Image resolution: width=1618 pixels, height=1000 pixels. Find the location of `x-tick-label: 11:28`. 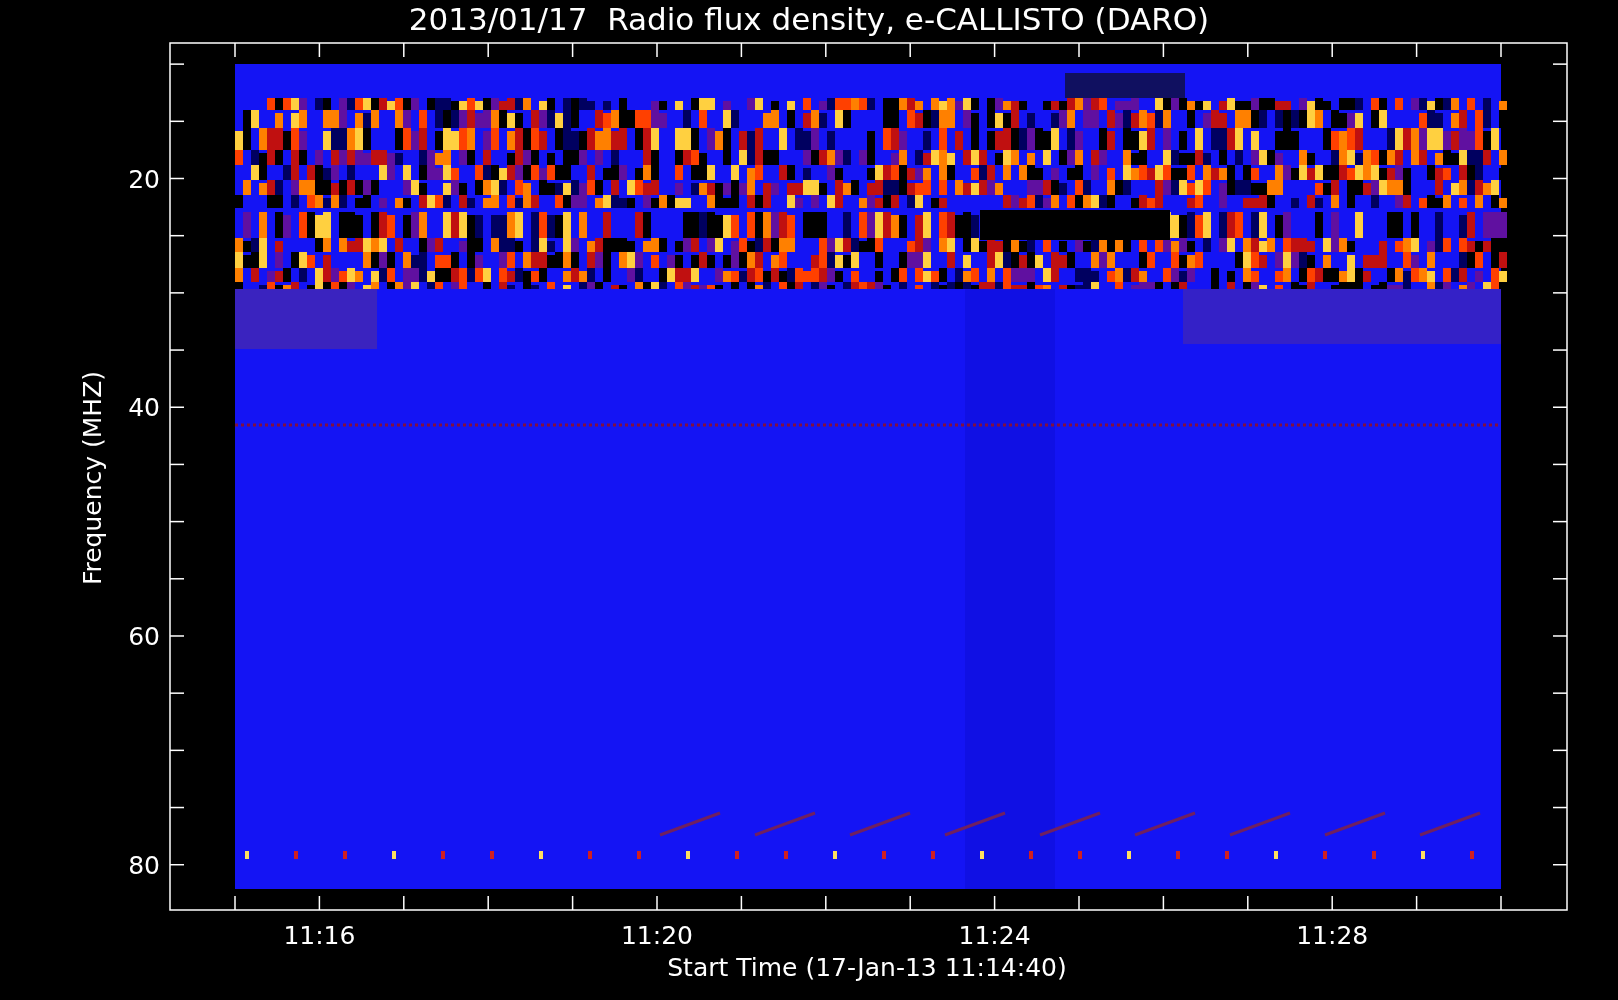

x-tick-label: 11:28 is located at coordinates (1332, 935).